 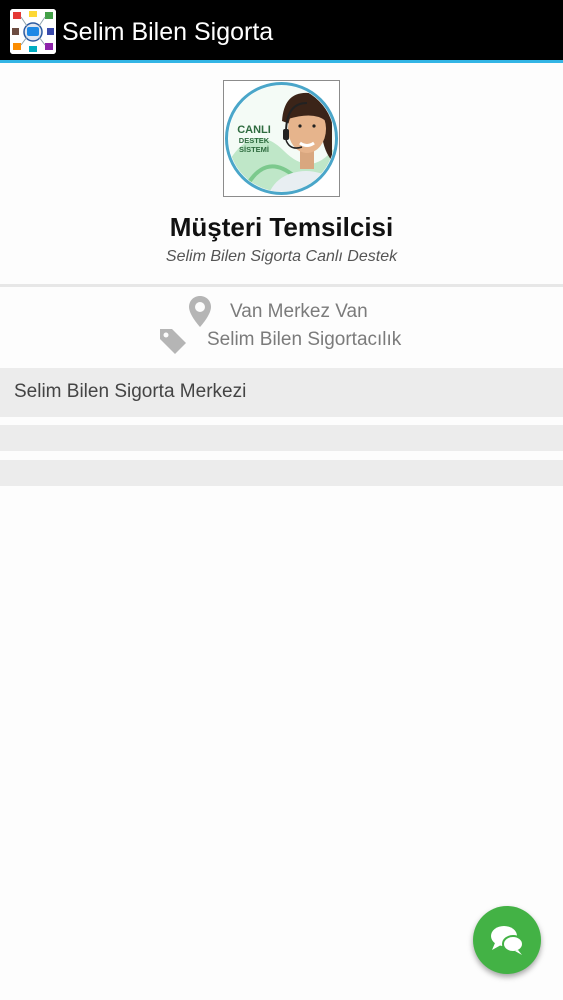 What do you see at coordinates (281, 31) in the screenshot?
I see `app-bar: Selim Bilen Sigorta` at bounding box center [281, 31].